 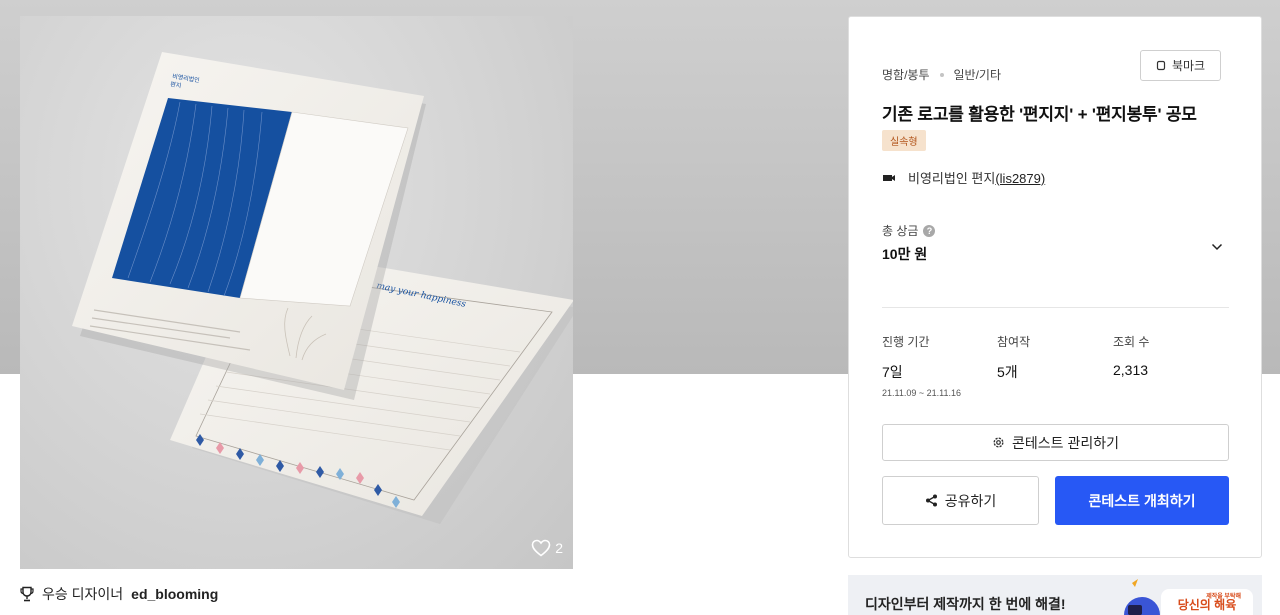 I want to click on host-contest-label: 콘테스트 개최하기, so click(x=1142, y=500).